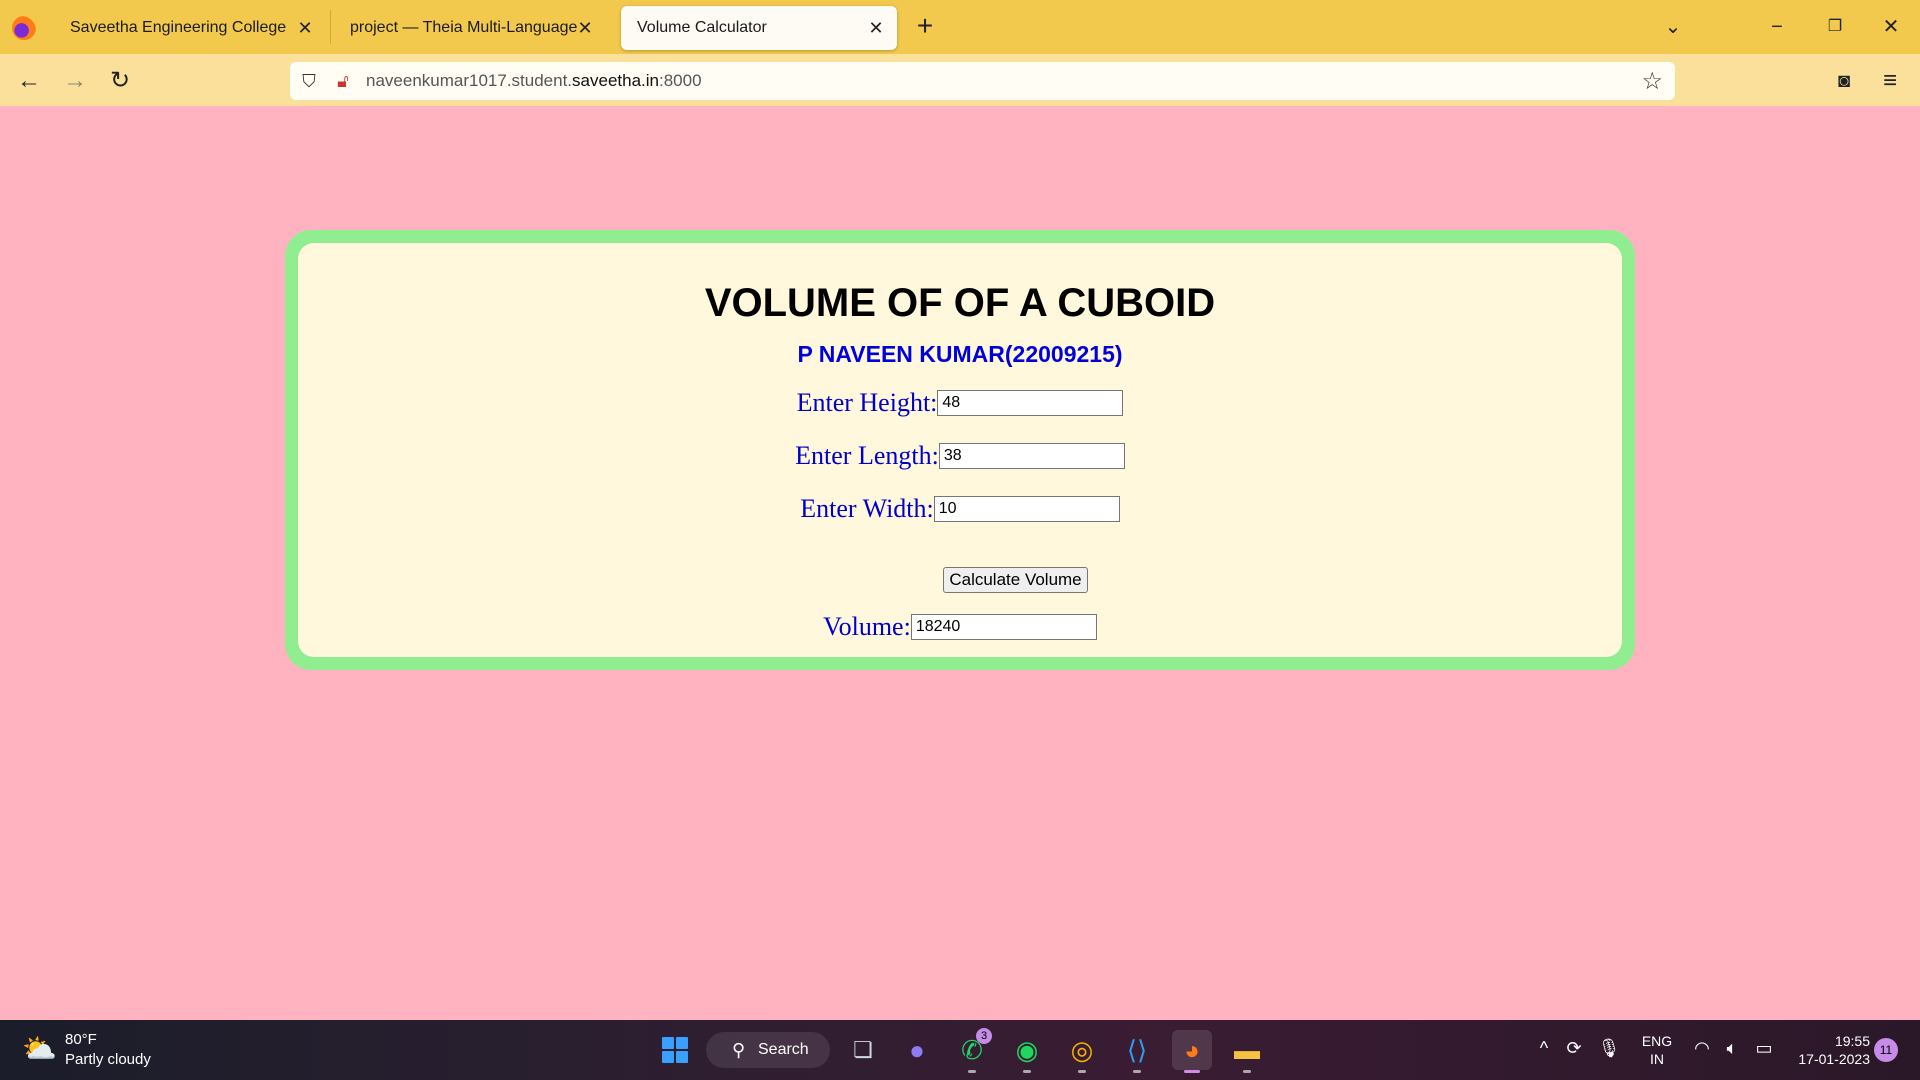 The image size is (1920, 1080). I want to click on volume-label: Volume:, so click(867, 626).